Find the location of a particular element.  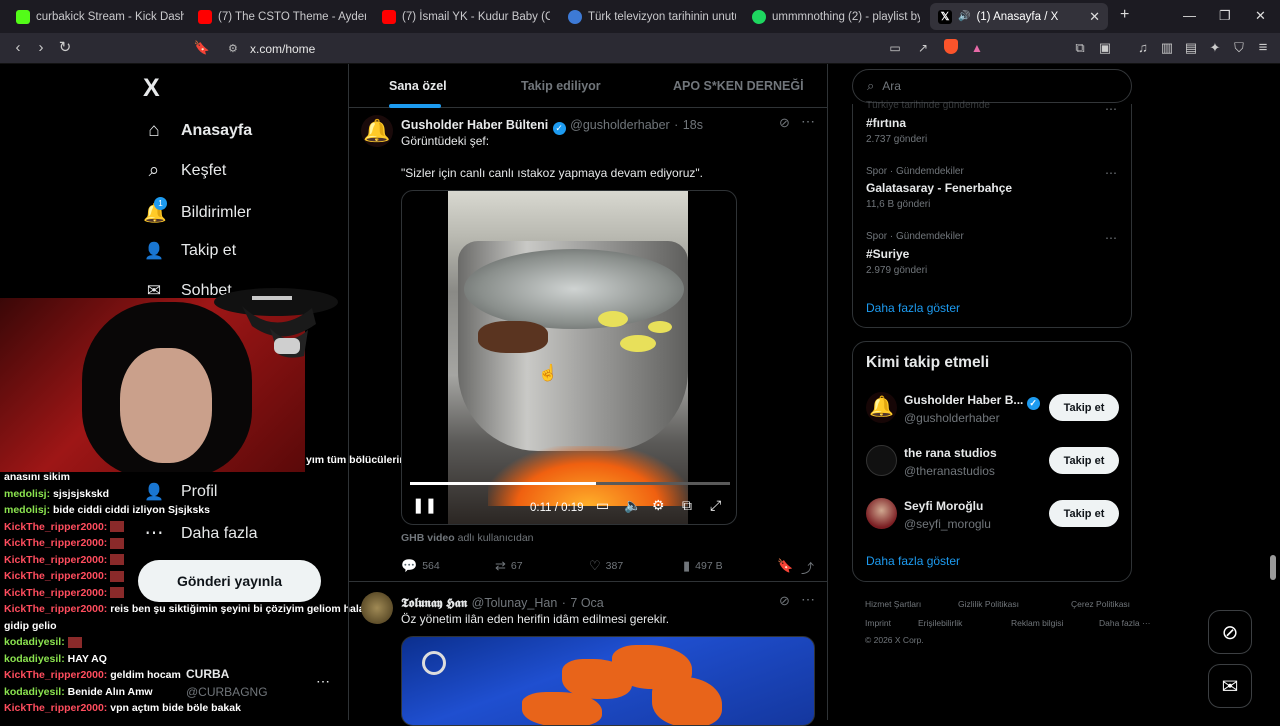

footer-link: Çerez Politikası is located at coordinates (1100, 604).